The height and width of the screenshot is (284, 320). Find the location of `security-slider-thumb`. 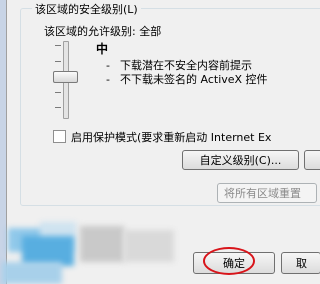

security-slider-thumb is located at coordinates (65, 77).